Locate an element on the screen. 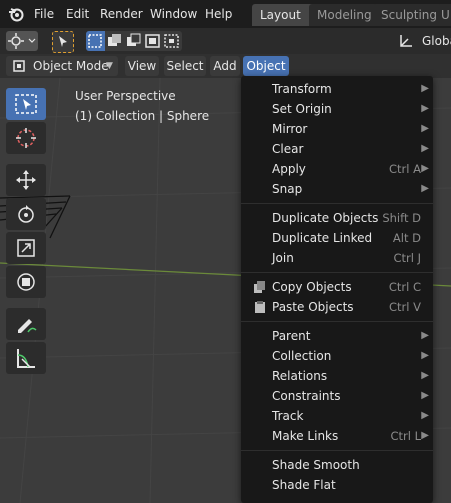  tool-settings-header: Globa is located at coordinates (225, 41).